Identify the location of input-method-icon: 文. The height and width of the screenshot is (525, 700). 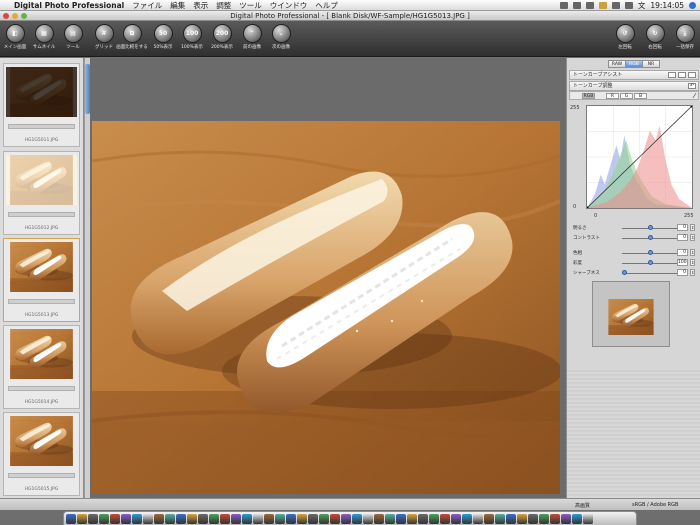
(642, 5).